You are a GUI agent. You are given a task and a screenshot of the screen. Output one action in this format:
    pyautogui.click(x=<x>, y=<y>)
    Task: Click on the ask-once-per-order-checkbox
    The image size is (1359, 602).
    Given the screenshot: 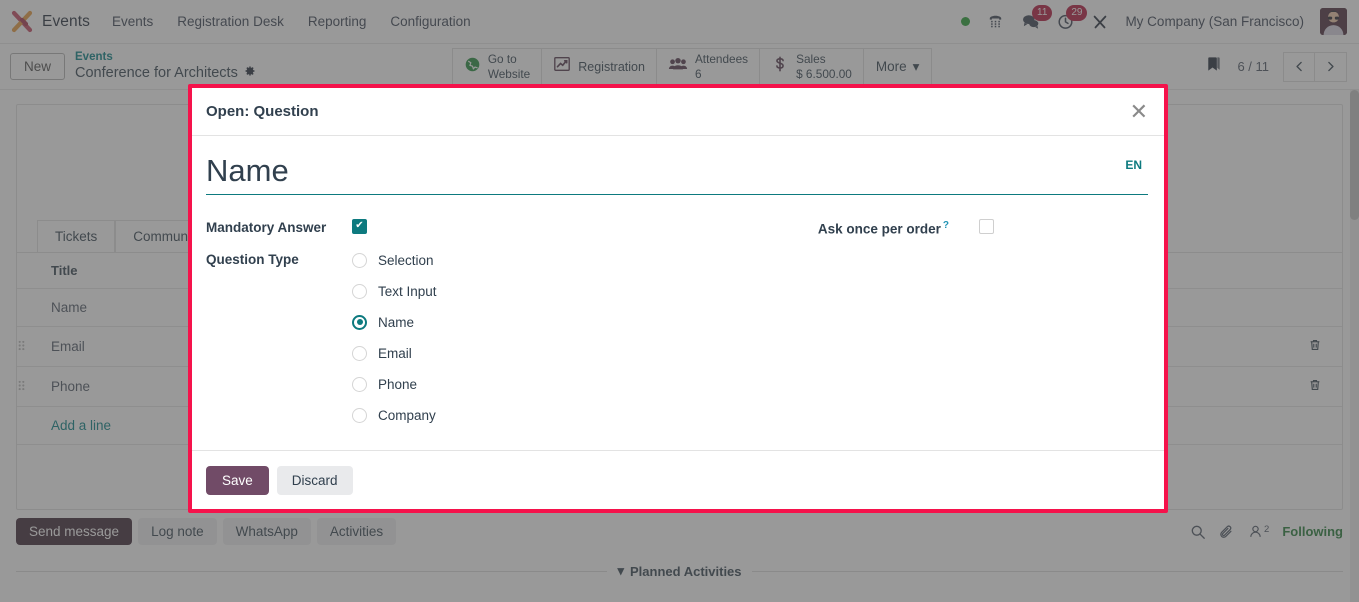 What is the action you would take?
    pyautogui.click(x=986, y=226)
    